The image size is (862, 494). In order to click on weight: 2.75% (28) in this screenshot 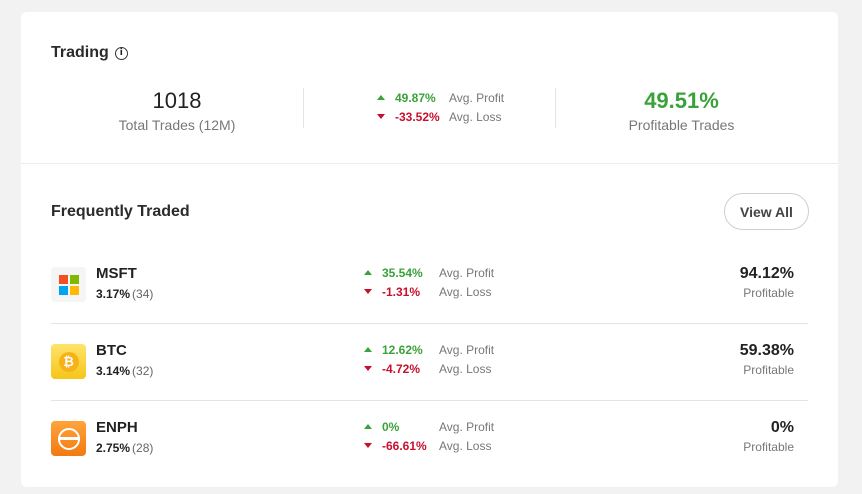, I will do `click(124, 448)`.